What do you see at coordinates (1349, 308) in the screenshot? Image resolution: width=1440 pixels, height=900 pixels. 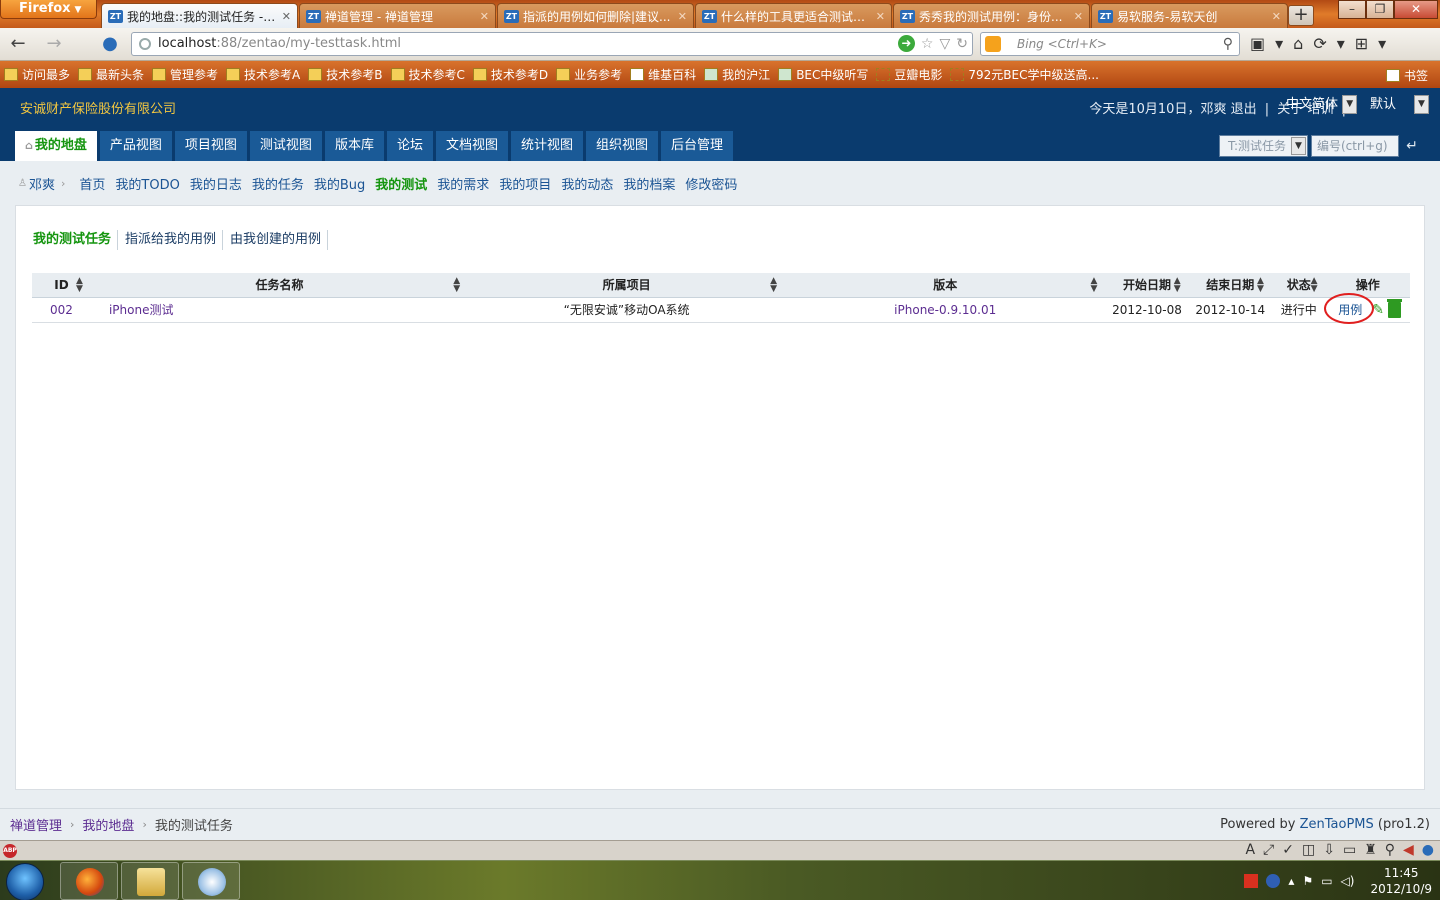 I see `cases-link: 用例` at bounding box center [1349, 308].